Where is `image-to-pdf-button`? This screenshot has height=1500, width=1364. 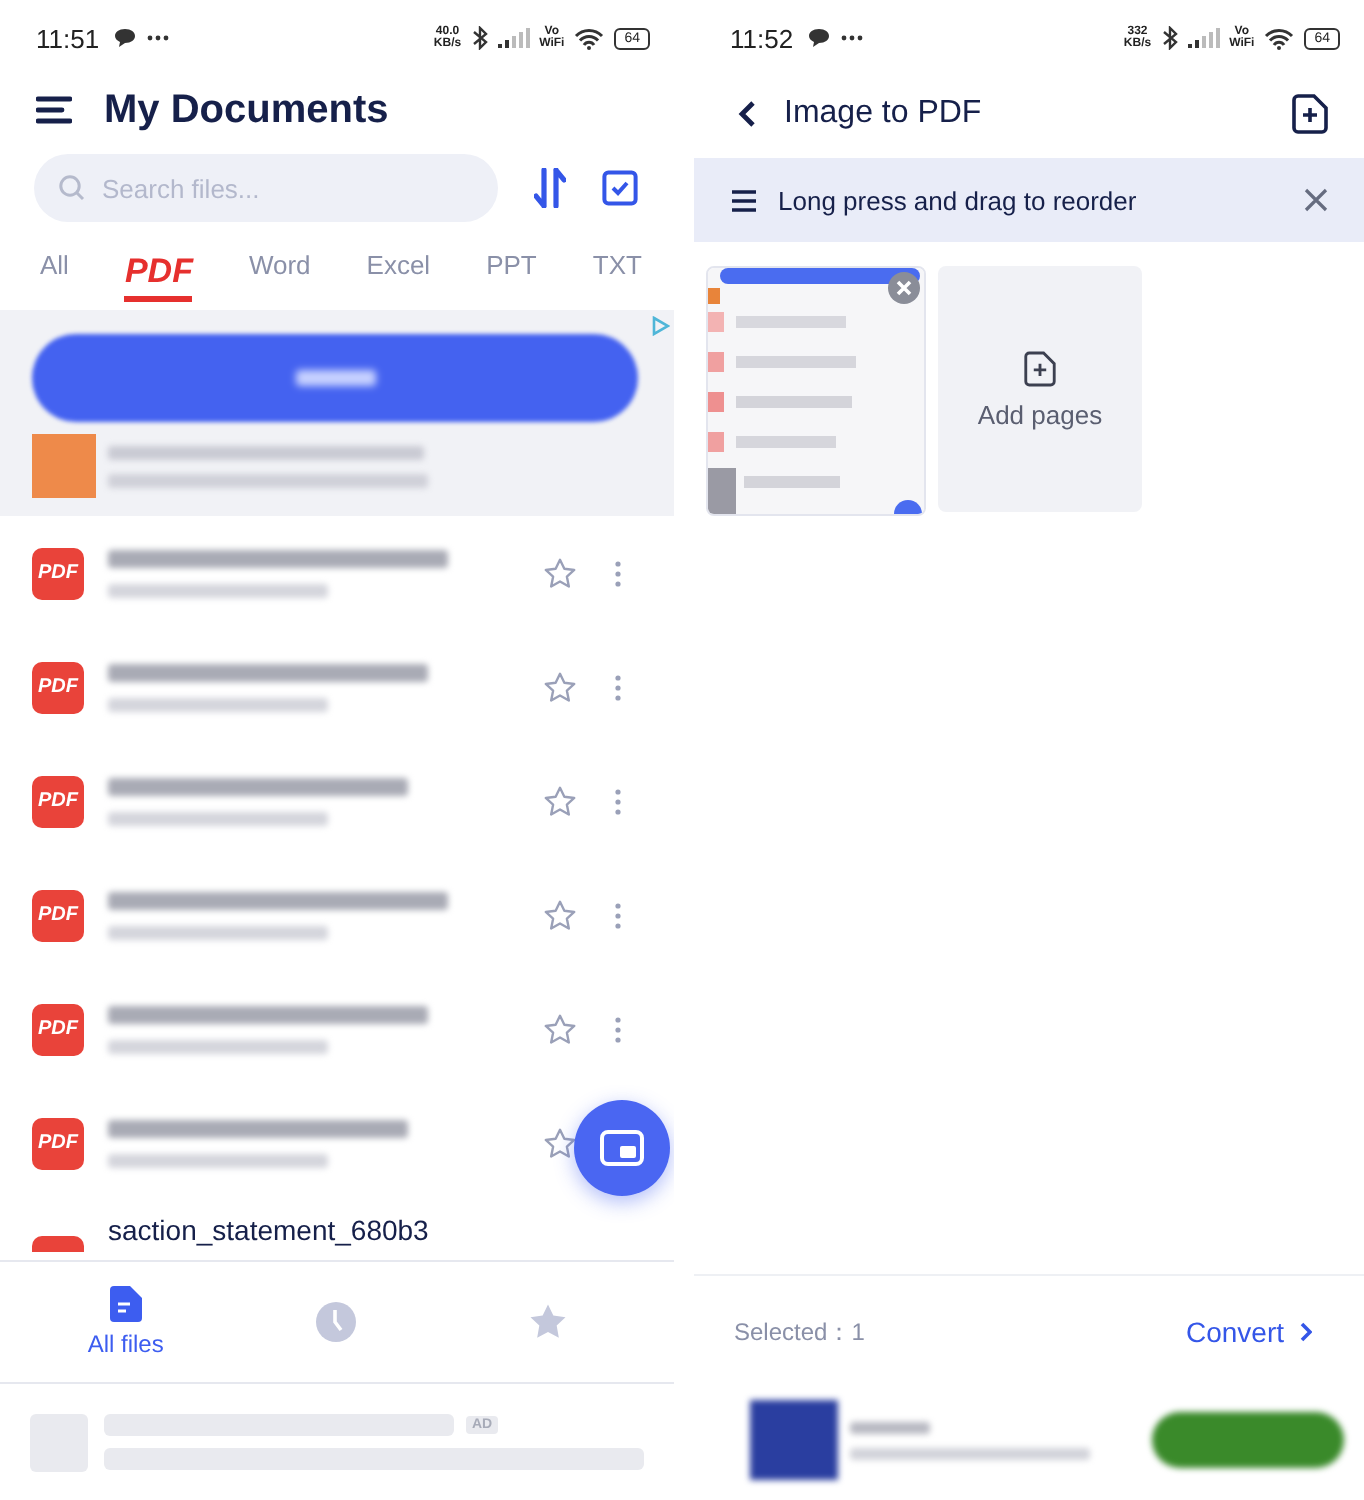
image-to-pdf-button is located at coordinates (622, 1148).